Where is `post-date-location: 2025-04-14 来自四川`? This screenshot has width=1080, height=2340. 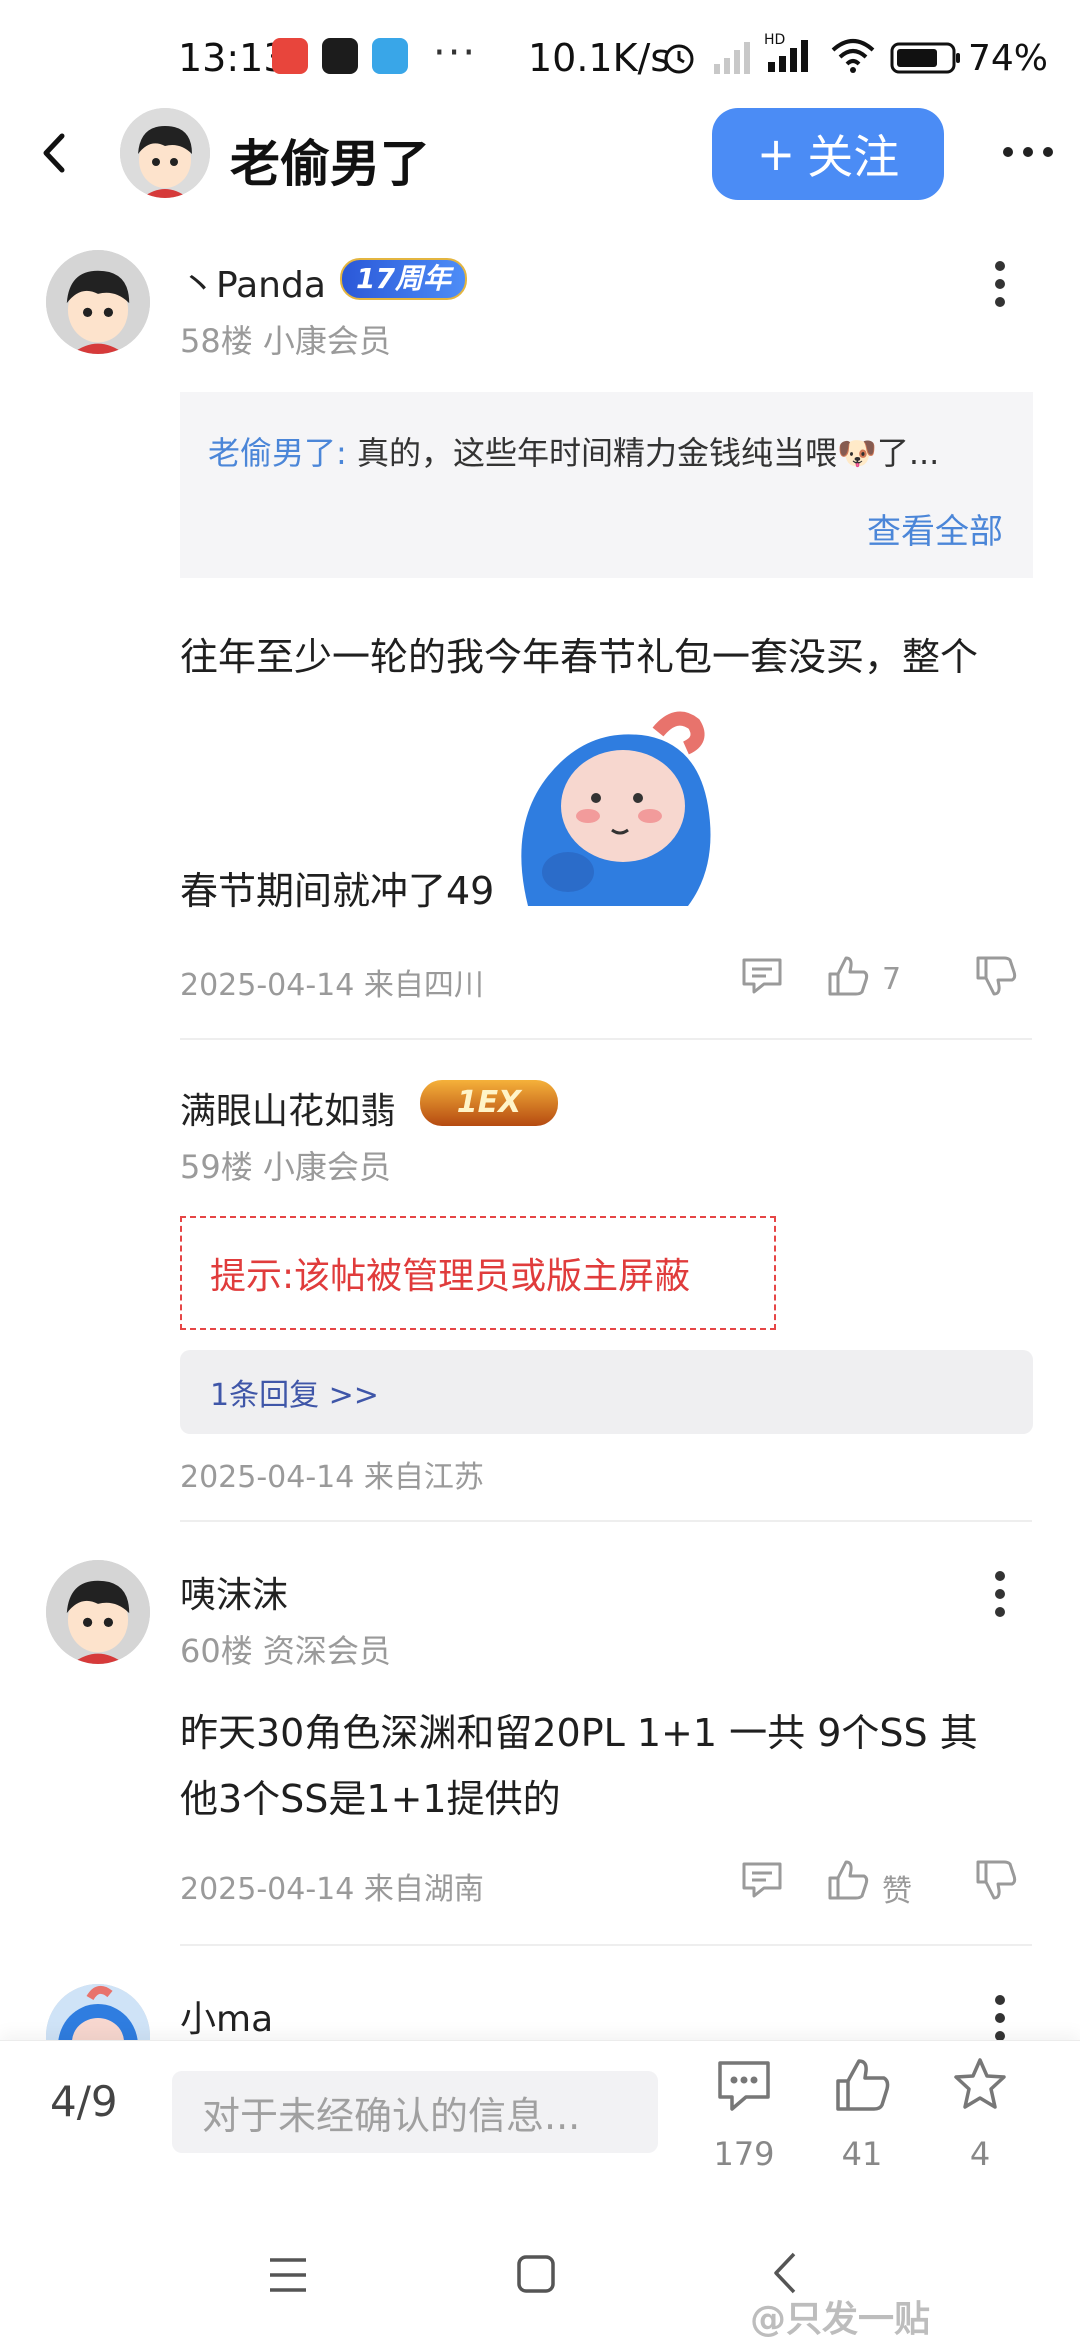 post-date-location: 2025-04-14 来自四川 is located at coordinates (332, 985).